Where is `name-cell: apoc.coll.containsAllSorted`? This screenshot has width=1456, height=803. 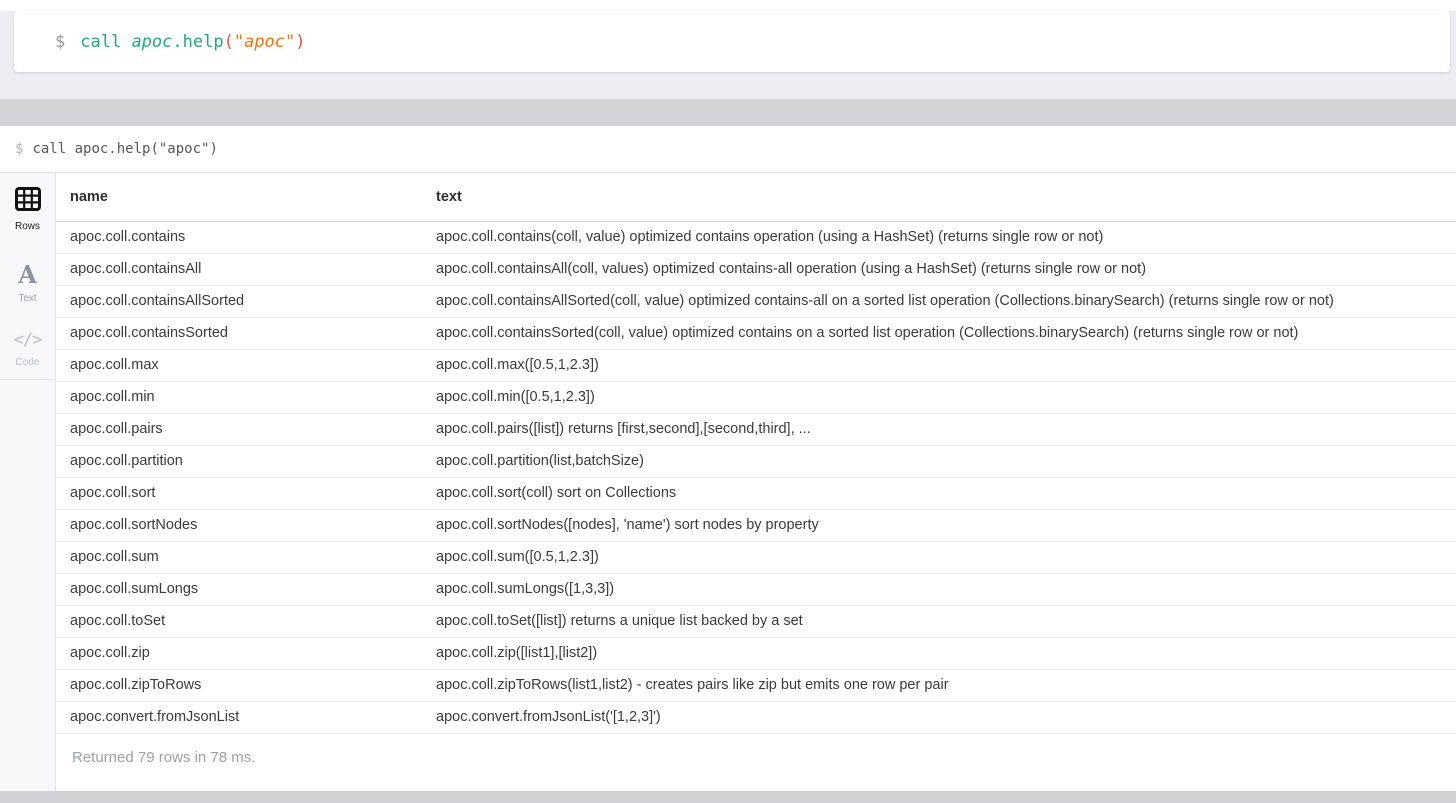 name-cell: apoc.coll.containsAllSorted is located at coordinates (239, 301).